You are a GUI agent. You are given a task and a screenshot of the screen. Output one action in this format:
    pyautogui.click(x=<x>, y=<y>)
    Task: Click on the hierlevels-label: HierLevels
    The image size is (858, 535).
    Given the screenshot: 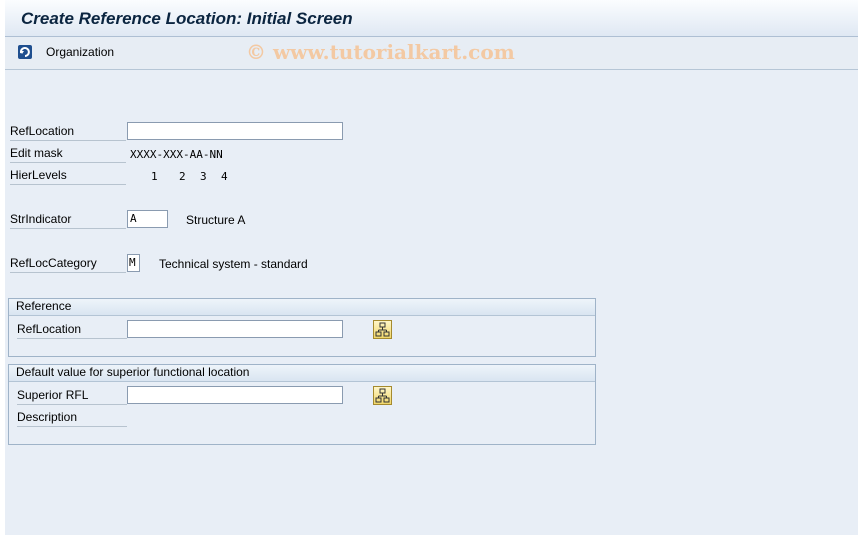 What is the action you would take?
    pyautogui.click(x=68, y=176)
    